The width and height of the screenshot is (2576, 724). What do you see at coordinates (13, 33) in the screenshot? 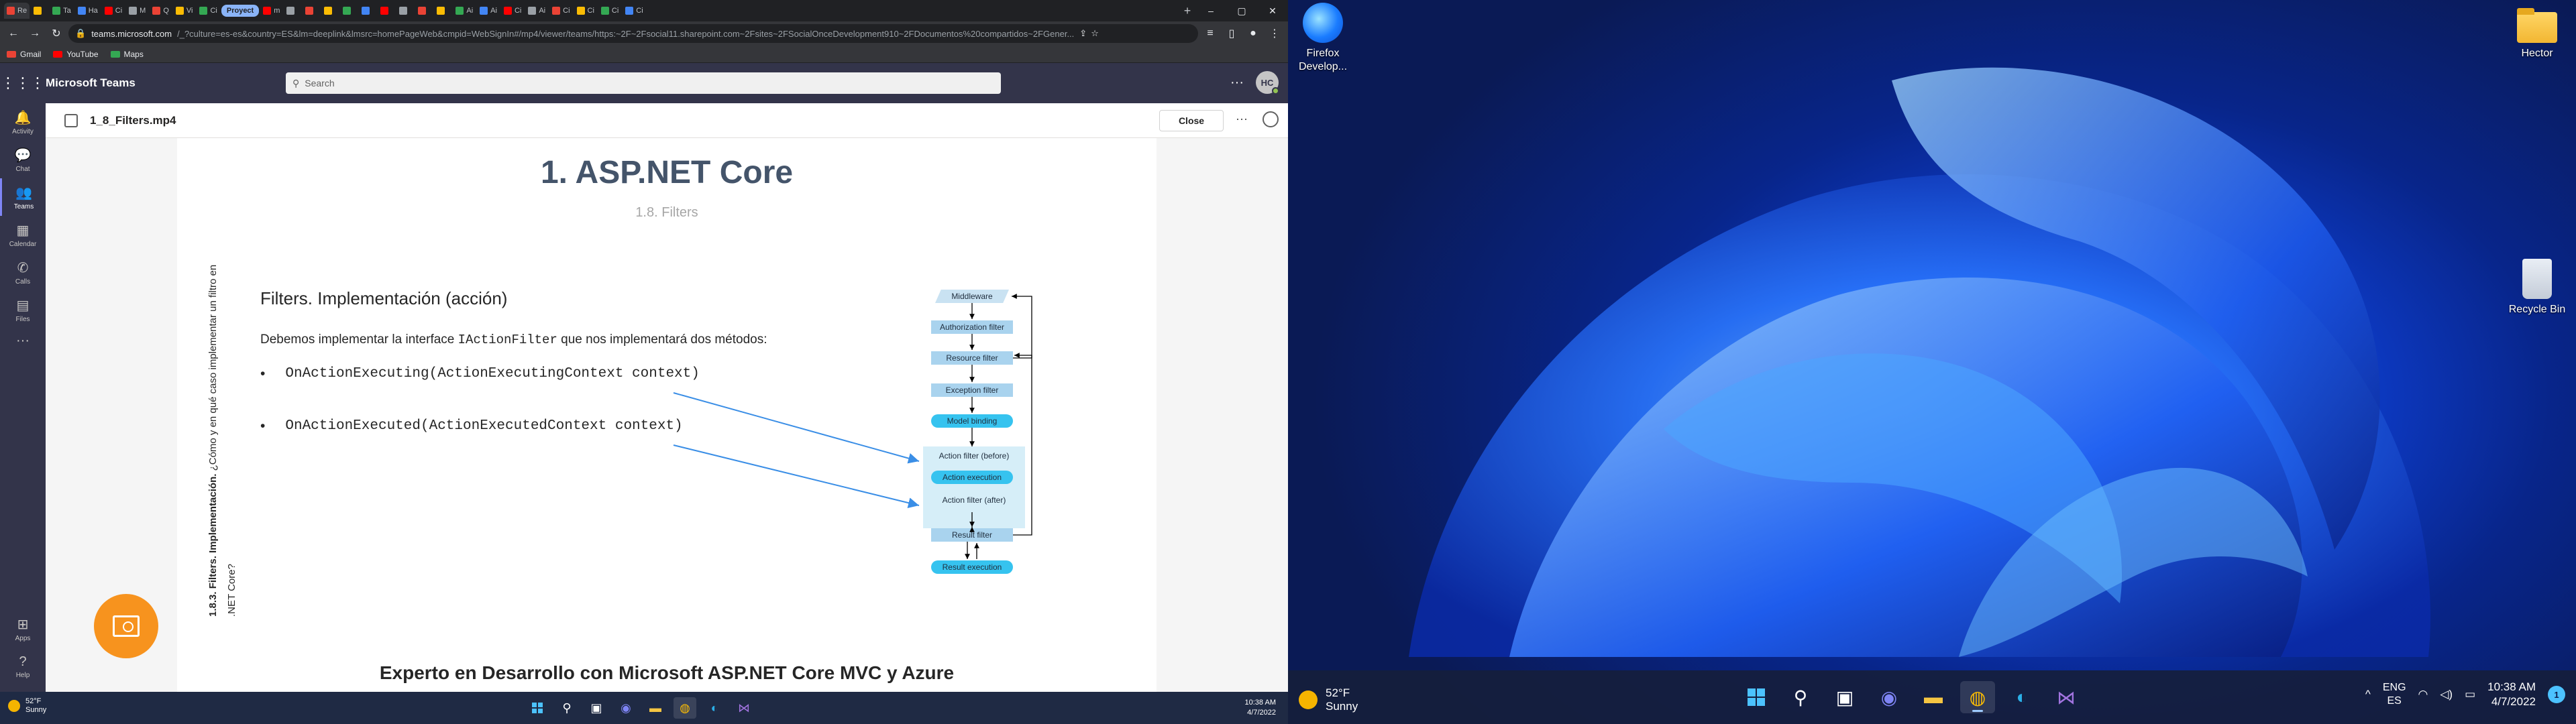
I see `back-button: ←` at bounding box center [13, 33].